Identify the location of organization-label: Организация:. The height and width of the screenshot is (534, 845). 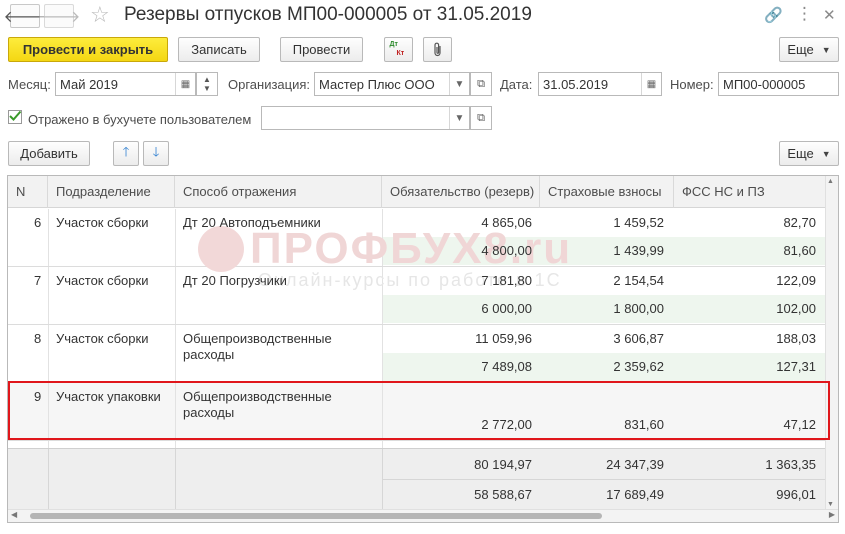
(269, 84).